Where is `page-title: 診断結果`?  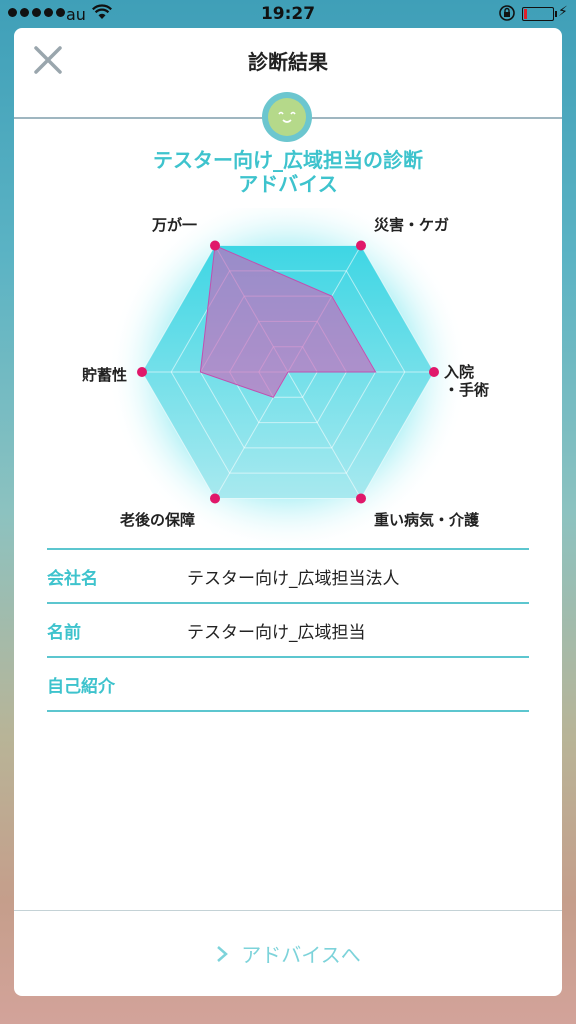
page-title: 診断結果 is located at coordinates (288, 62).